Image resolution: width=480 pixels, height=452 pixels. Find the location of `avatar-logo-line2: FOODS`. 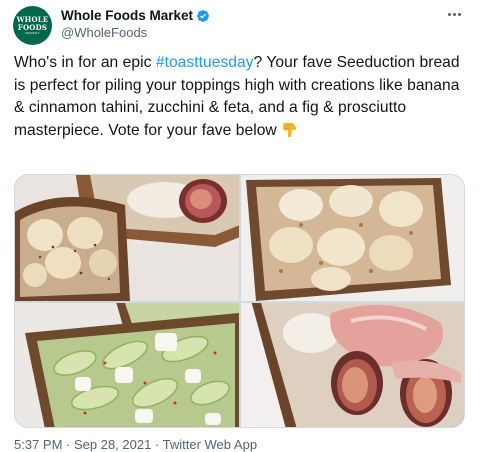

avatar-logo-line2: FOODS is located at coordinates (32, 27).